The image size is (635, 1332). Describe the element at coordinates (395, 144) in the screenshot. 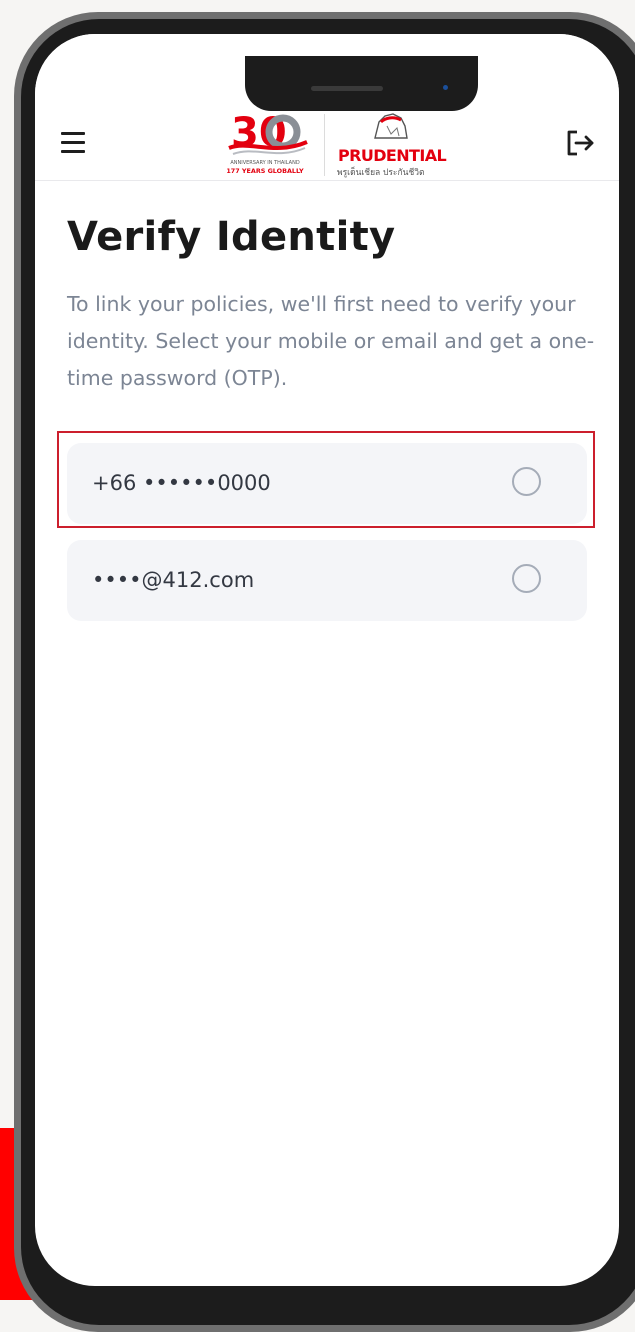

I see `prudential-logo: PRUDENTIAL พรูเด็นเชียล ประกันชีวิต` at that location.